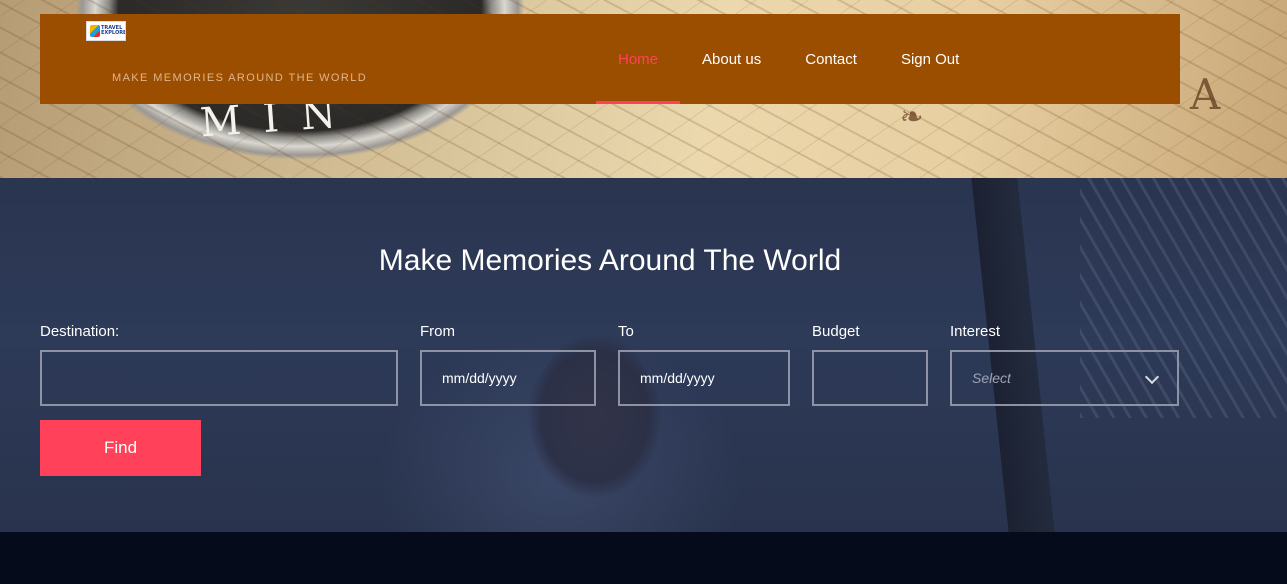  Describe the element at coordinates (1152, 377) in the screenshot. I see `chevron-down-icon` at that location.